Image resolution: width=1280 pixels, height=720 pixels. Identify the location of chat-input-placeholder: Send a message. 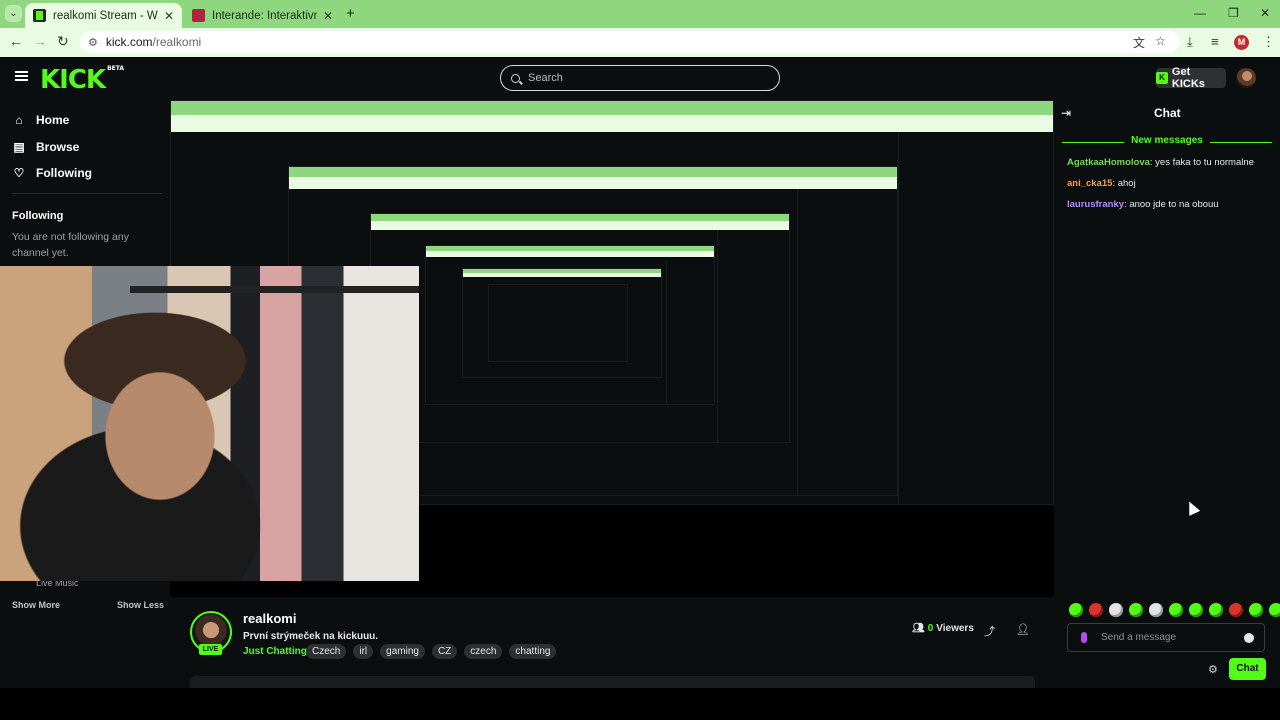
(1139, 637).